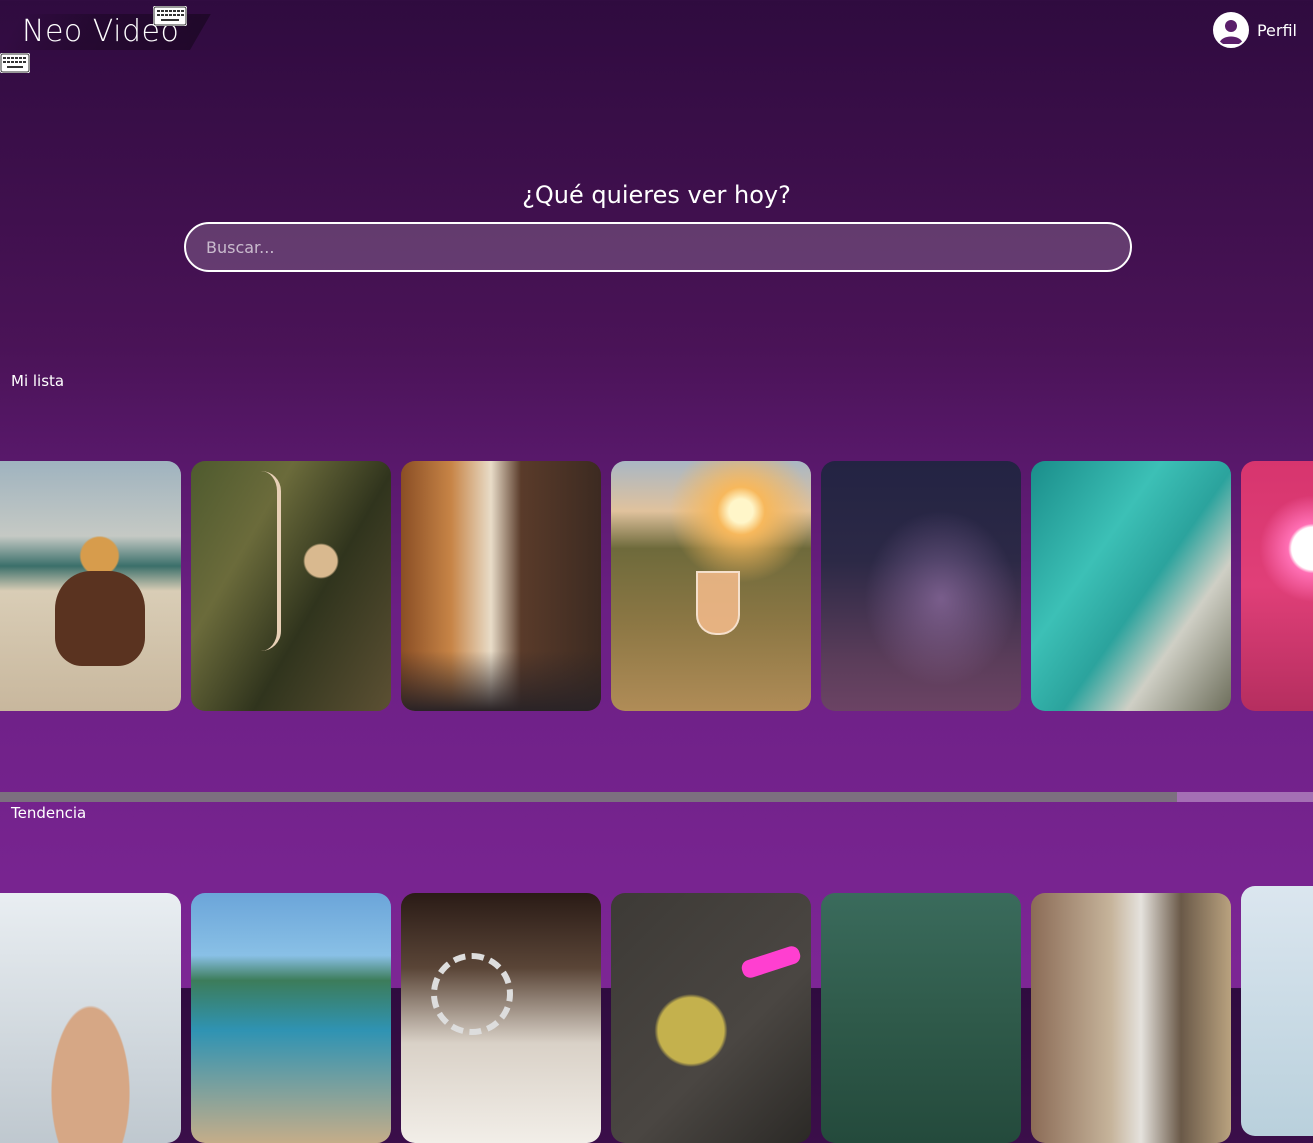 Image resolution: width=1313 pixels, height=1143 pixels. What do you see at coordinates (1277, 1011) in the screenshot?
I see `video-card-sky` at bounding box center [1277, 1011].